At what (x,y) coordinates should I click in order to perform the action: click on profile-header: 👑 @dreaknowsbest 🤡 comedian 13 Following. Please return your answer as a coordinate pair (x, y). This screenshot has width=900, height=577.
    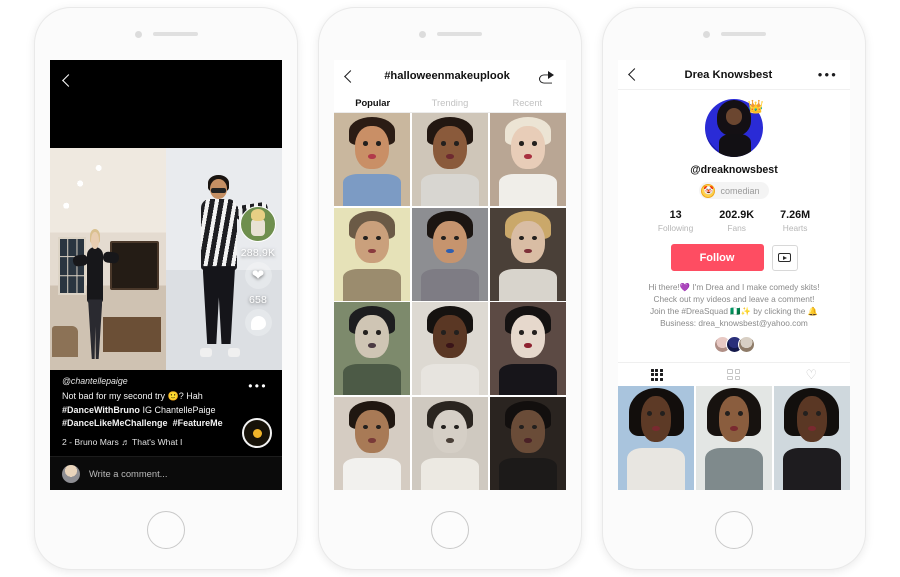
    Looking at the image, I should click on (734, 221).